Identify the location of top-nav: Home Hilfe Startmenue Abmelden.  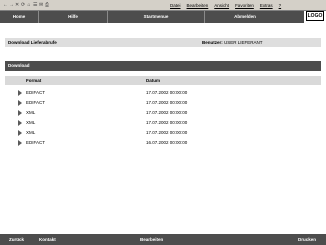
(152, 17).